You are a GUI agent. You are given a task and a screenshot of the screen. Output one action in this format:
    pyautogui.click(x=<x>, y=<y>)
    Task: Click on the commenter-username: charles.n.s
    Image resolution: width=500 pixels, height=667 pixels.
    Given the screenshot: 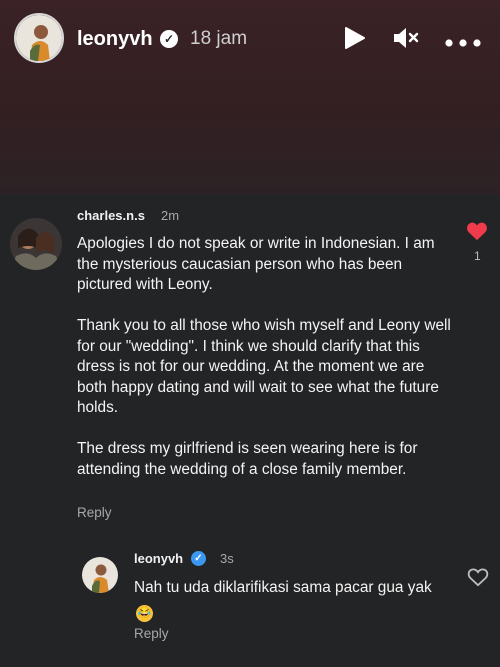 What is the action you would take?
    pyautogui.click(x=111, y=215)
    